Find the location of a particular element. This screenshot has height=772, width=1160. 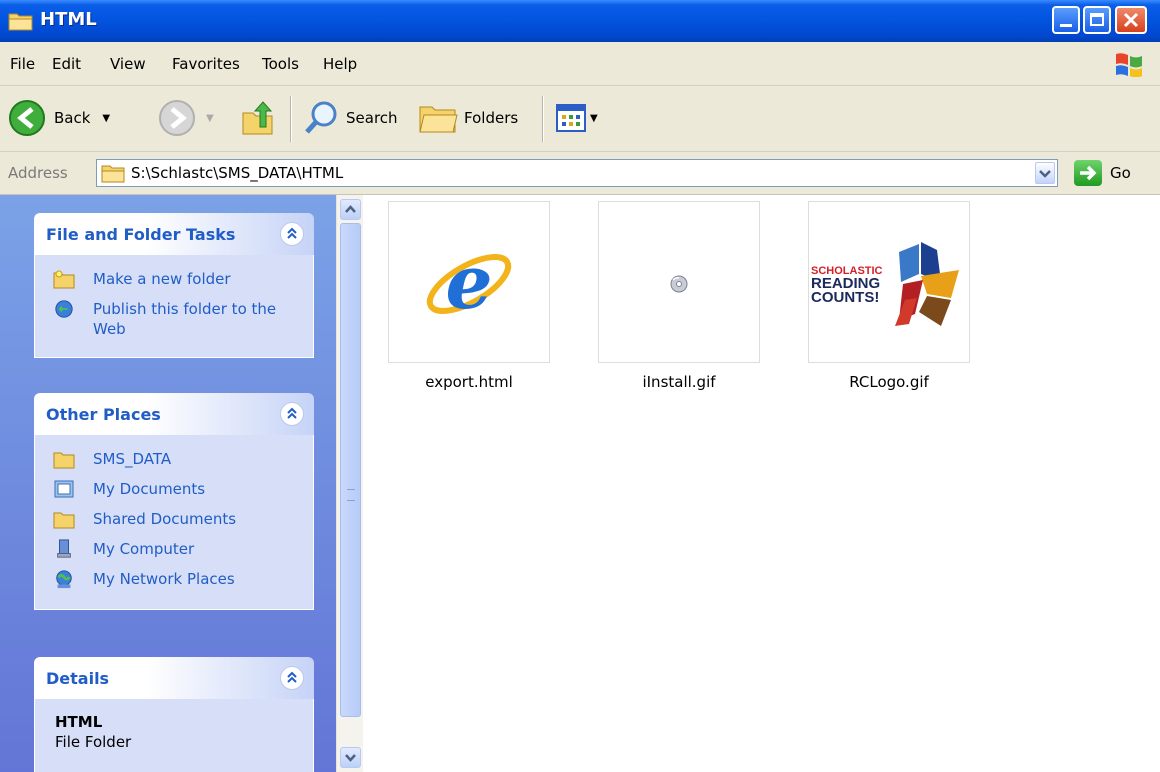

up-folder-button is located at coordinates (258, 118).